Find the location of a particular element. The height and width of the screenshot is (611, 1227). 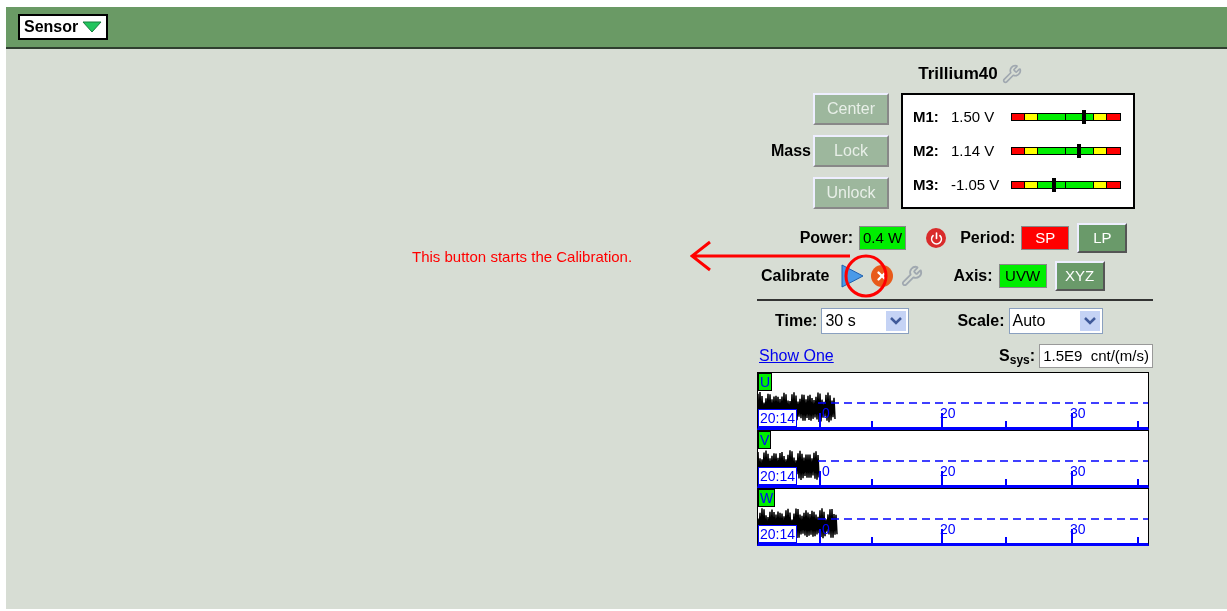

highlight-circle is located at coordinates (866, 276).